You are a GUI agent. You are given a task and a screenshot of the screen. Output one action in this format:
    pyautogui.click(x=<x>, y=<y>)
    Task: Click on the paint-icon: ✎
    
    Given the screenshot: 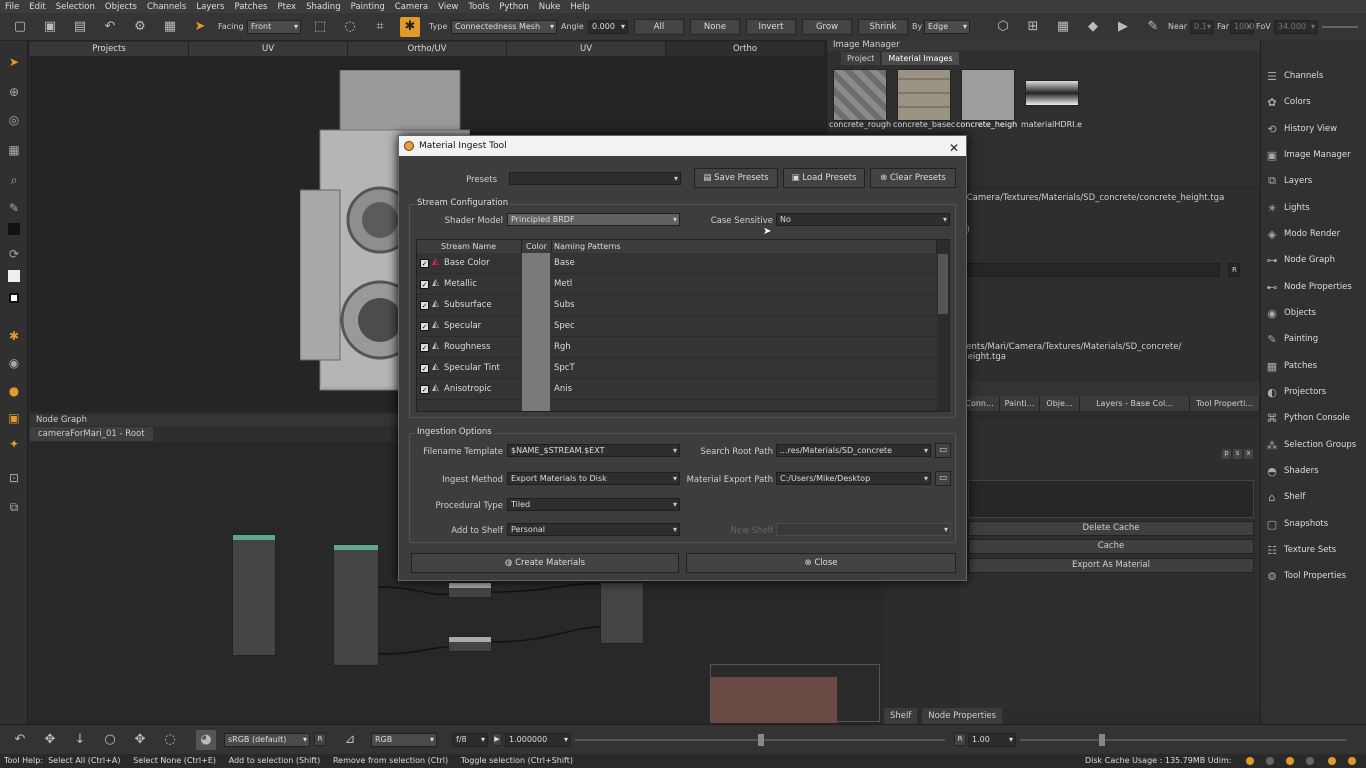 What is the action you would take?
    pyautogui.click(x=1153, y=27)
    